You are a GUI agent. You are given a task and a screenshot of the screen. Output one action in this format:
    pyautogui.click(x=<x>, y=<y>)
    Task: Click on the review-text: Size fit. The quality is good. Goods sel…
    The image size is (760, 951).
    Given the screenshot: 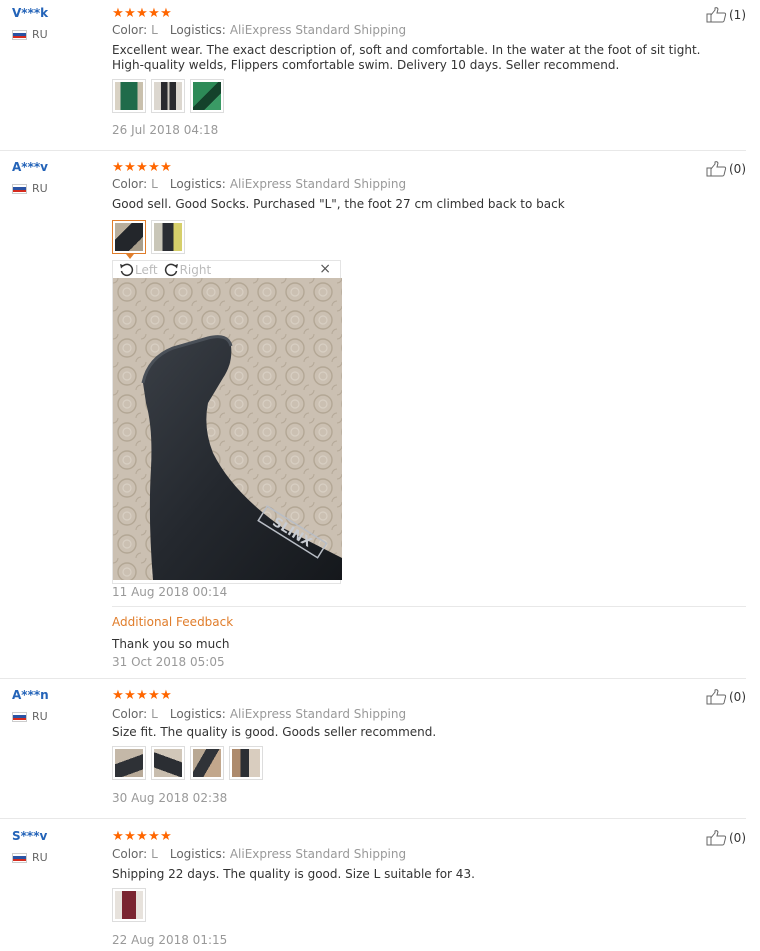 What is the action you would take?
    pyautogui.click(x=274, y=732)
    